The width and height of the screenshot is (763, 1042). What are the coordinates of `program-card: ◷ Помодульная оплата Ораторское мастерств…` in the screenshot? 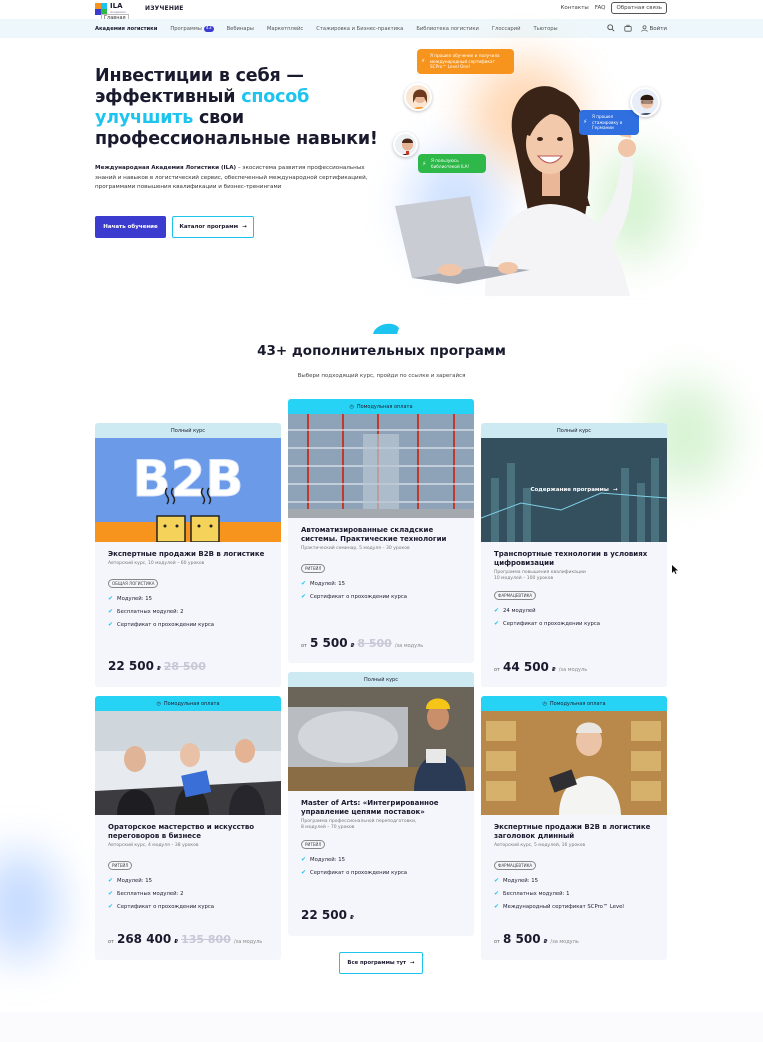 It's located at (188, 828).